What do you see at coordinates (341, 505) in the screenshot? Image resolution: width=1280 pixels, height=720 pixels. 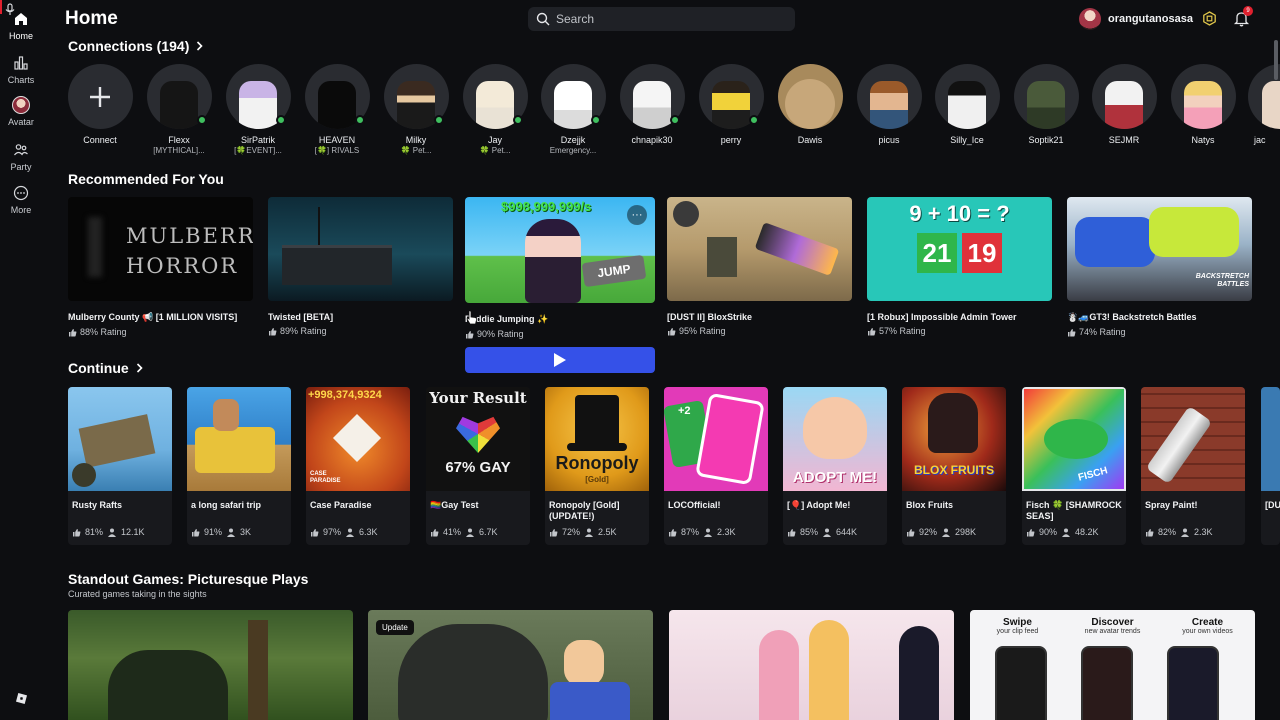 I see `game-title: Case Paradise` at bounding box center [341, 505].